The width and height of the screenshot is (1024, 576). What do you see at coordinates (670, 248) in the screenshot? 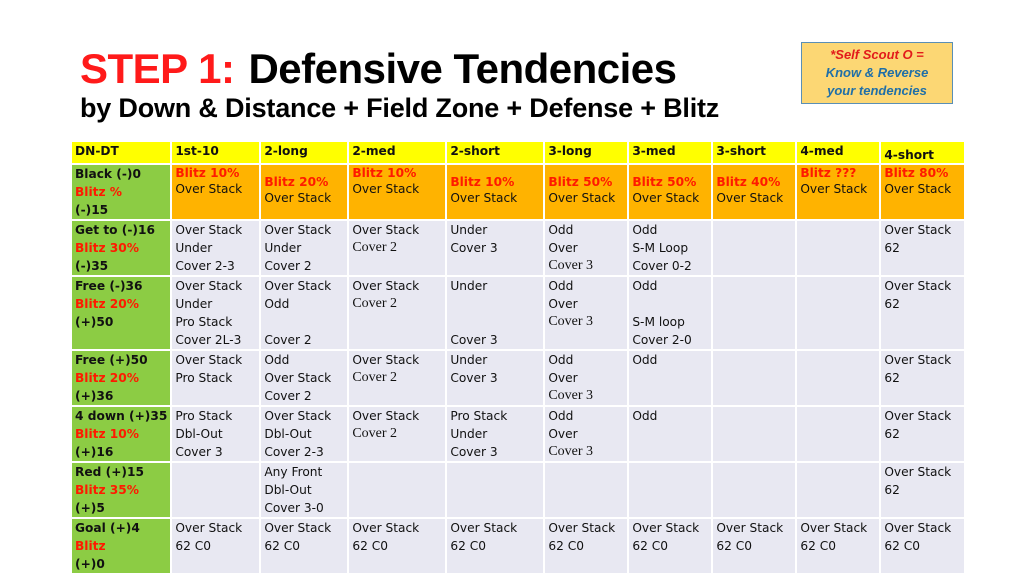
I see `table-cell: Odd S-M Loop Cover 0-2` at bounding box center [670, 248].